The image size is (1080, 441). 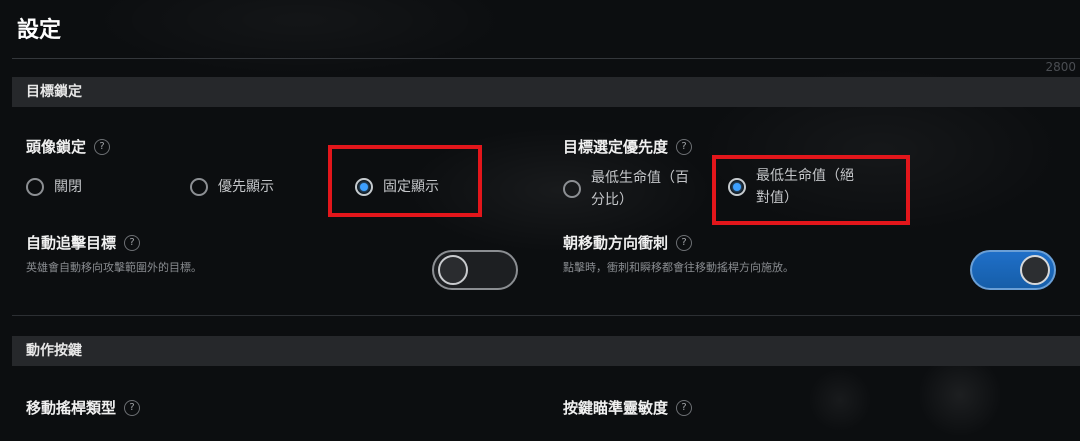 I want to click on corner-number: 2800, so click(x=1060, y=67).